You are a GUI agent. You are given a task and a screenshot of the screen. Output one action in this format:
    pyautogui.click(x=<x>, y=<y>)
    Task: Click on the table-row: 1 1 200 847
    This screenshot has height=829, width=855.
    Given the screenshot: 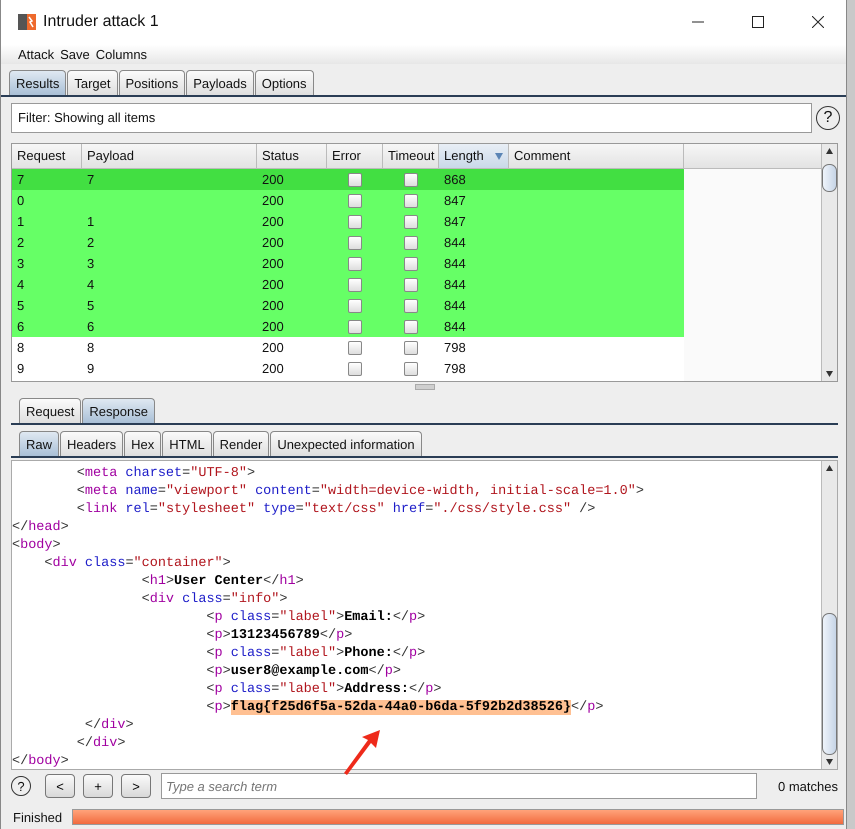 What is the action you would take?
    pyautogui.click(x=348, y=221)
    